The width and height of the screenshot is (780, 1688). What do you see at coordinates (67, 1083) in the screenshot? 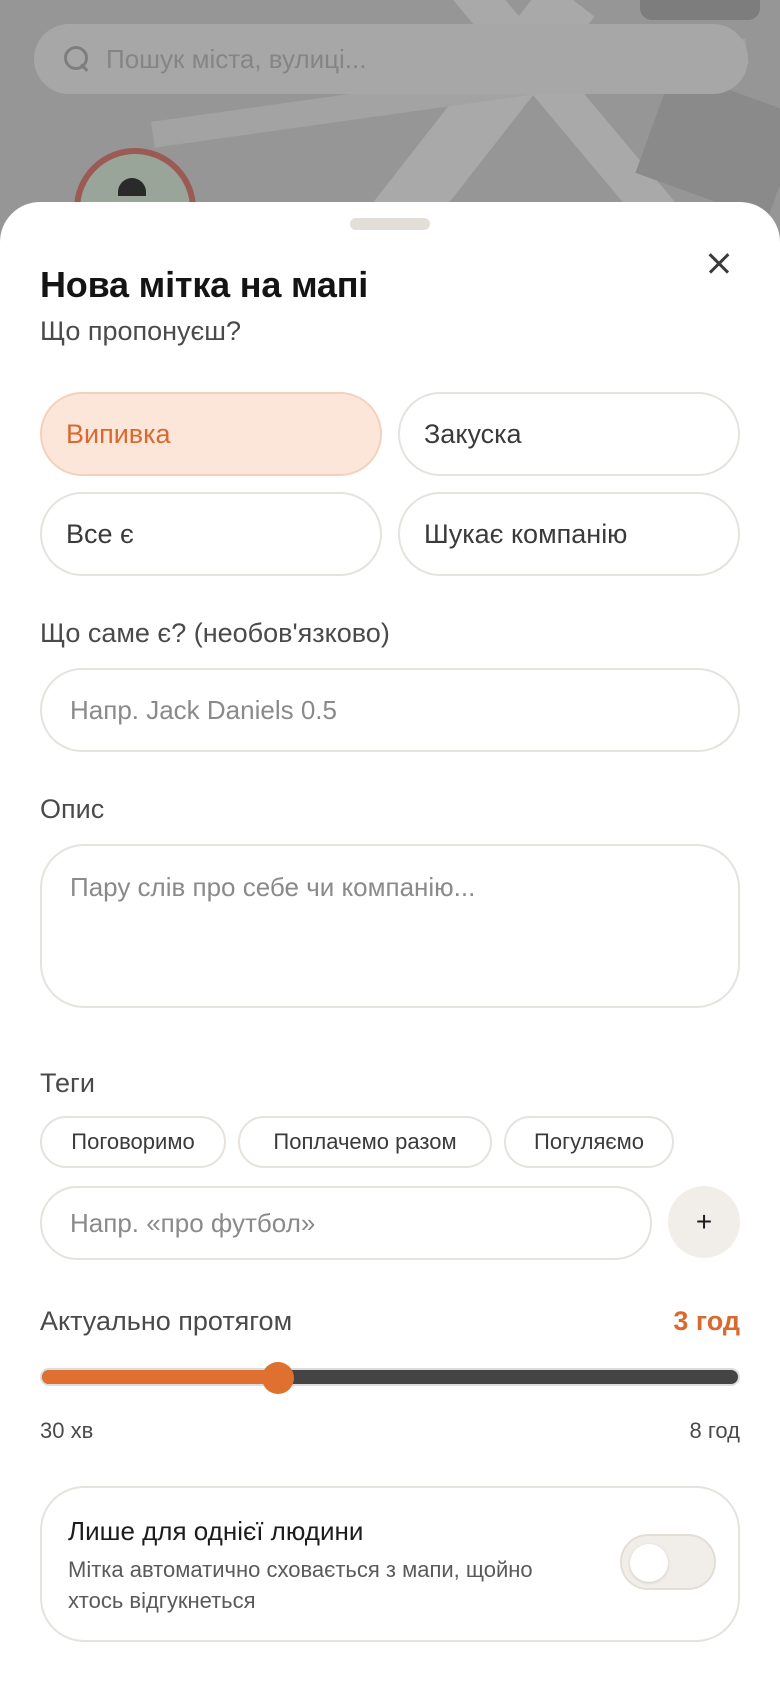
I see `tags-label: Теги` at bounding box center [67, 1083].